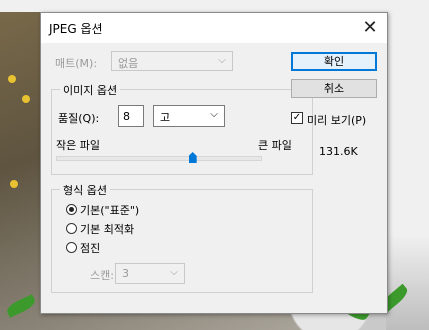 The image size is (429, 330). What do you see at coordinates (165, 117) in the screenshot?
I see `quality-preset-value: 고` at bounding box center [165, 117].